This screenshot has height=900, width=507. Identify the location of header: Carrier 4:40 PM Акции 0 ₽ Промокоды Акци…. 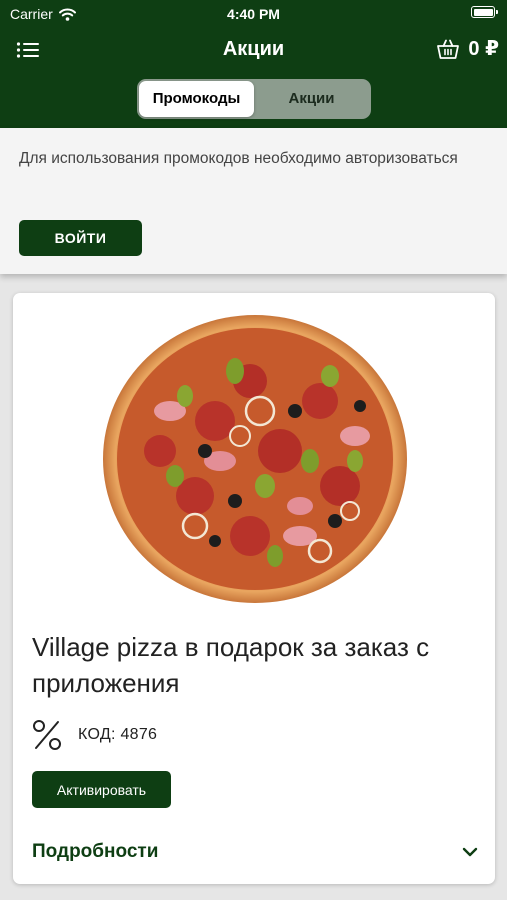
(253, 64).